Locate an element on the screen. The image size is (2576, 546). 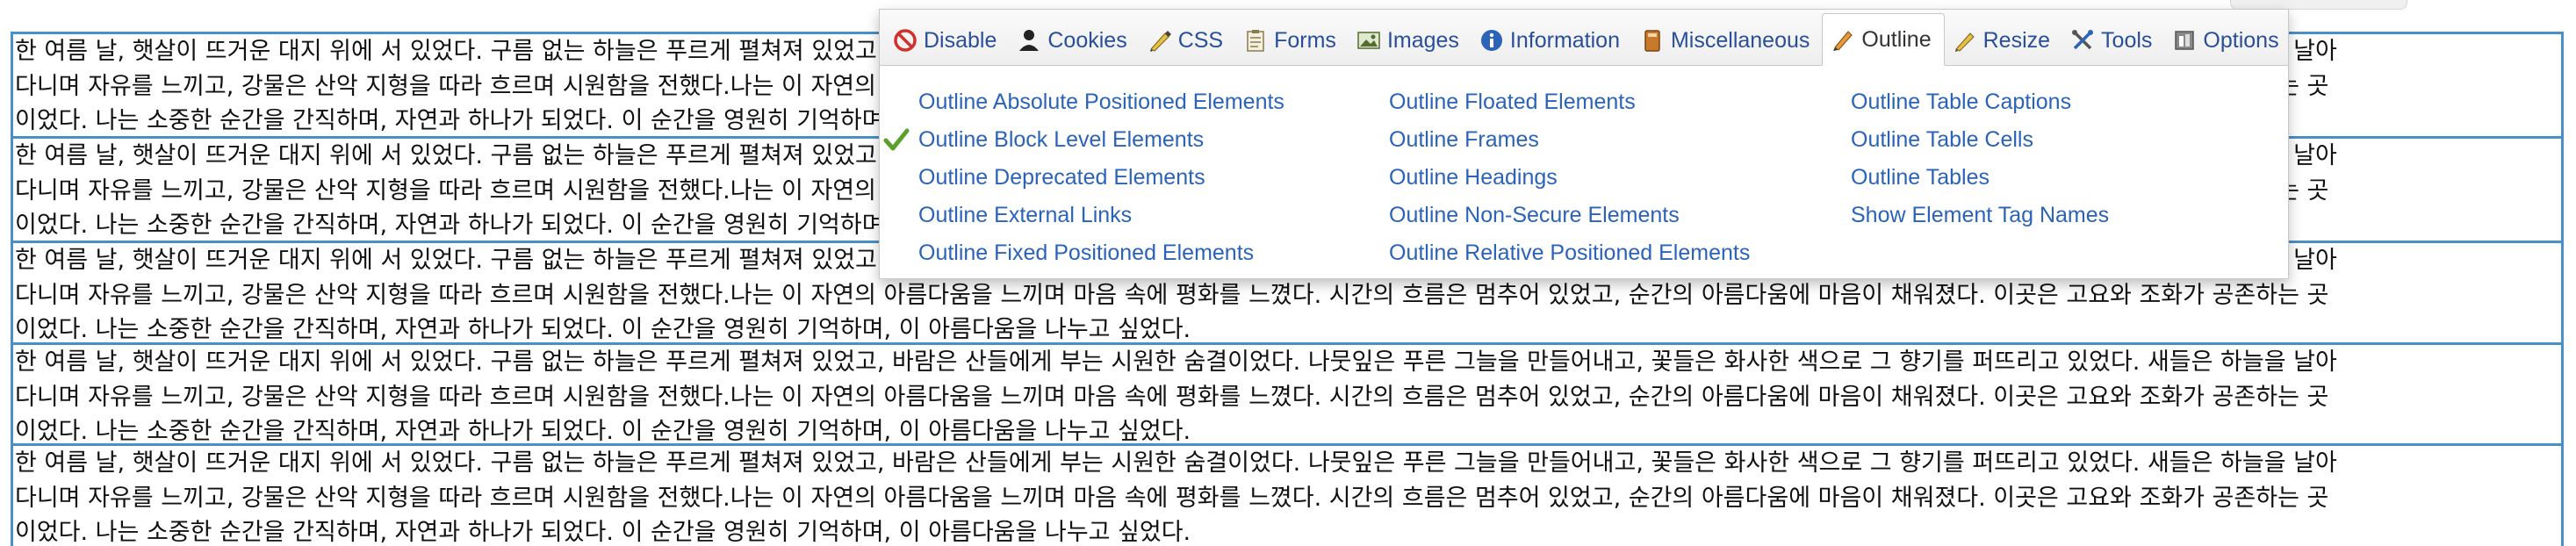
tab-label: Options is located at coordinates (2241, 40).